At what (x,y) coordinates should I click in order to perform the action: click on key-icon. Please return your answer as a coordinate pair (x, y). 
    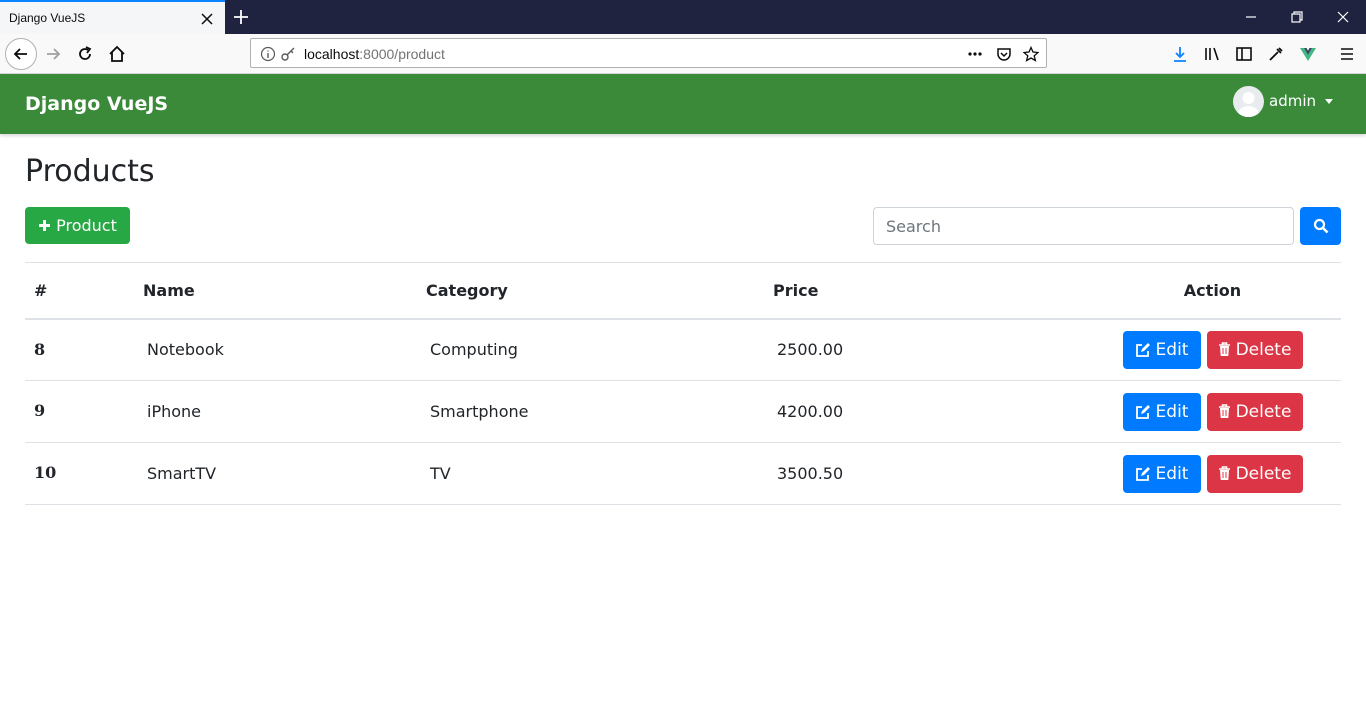
    Looking at the image, I should click on (288, 54).